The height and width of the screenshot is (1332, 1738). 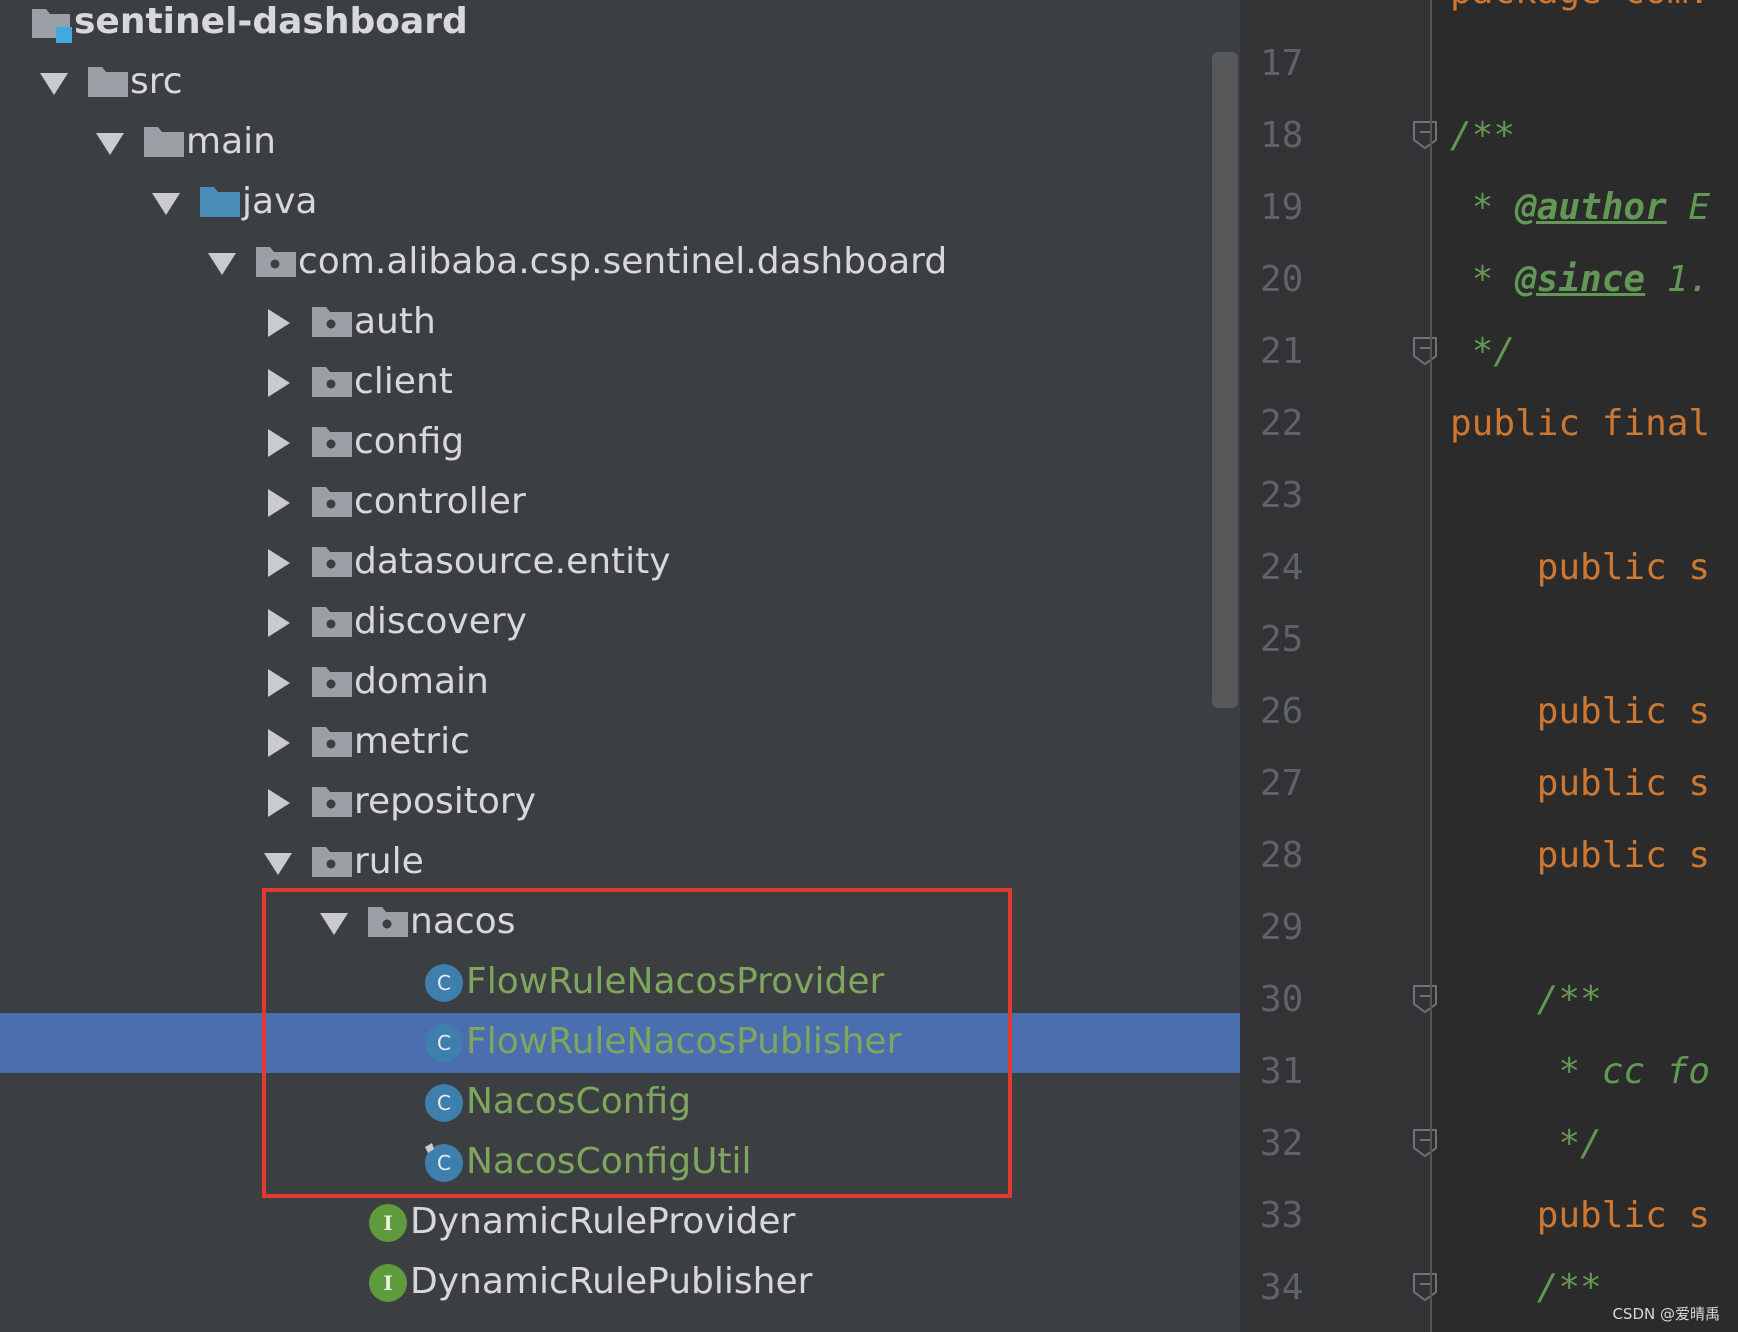 I want to click on line-number: 17, so click(x=1282, y=63).